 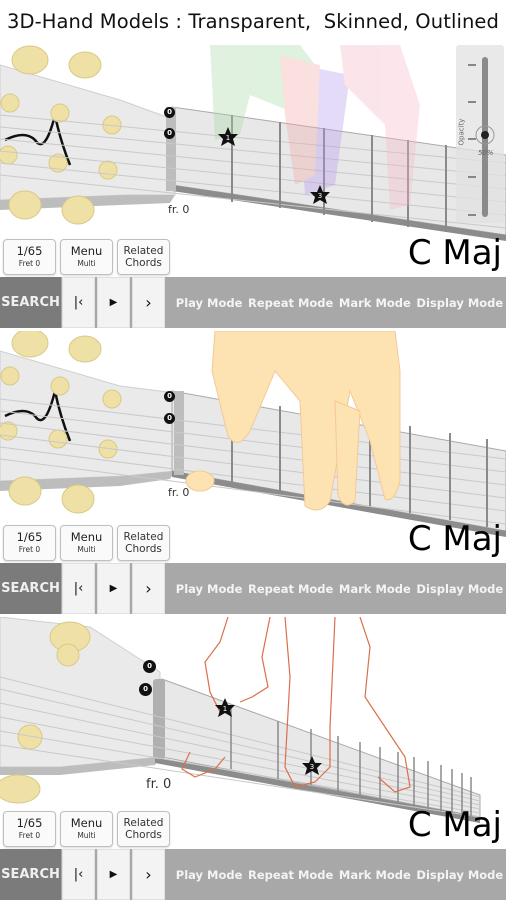 What do you see at coordinates (171, 149) in the screenshot?
I see `nut` at bounding box center [171, 149].